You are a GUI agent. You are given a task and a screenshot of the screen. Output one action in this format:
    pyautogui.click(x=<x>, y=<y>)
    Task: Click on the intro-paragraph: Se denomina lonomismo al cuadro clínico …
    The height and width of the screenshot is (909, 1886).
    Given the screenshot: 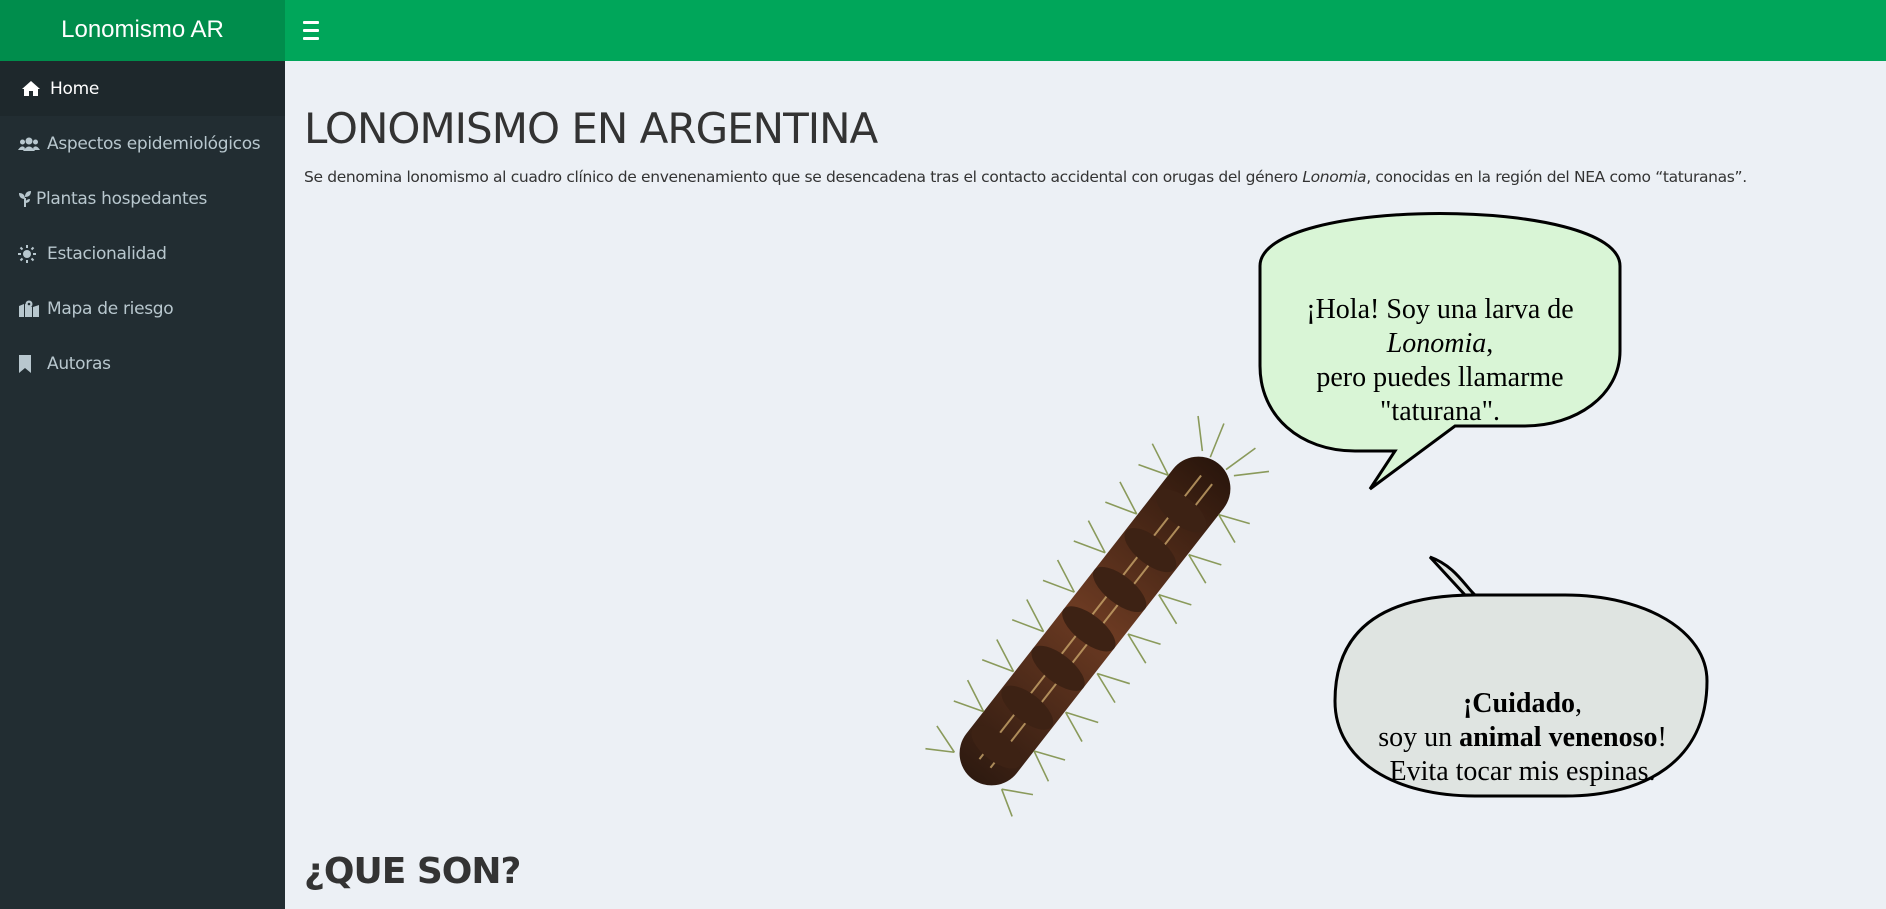 What is the action you would take?
    pyautogui.click(x=1025, y=177)
    